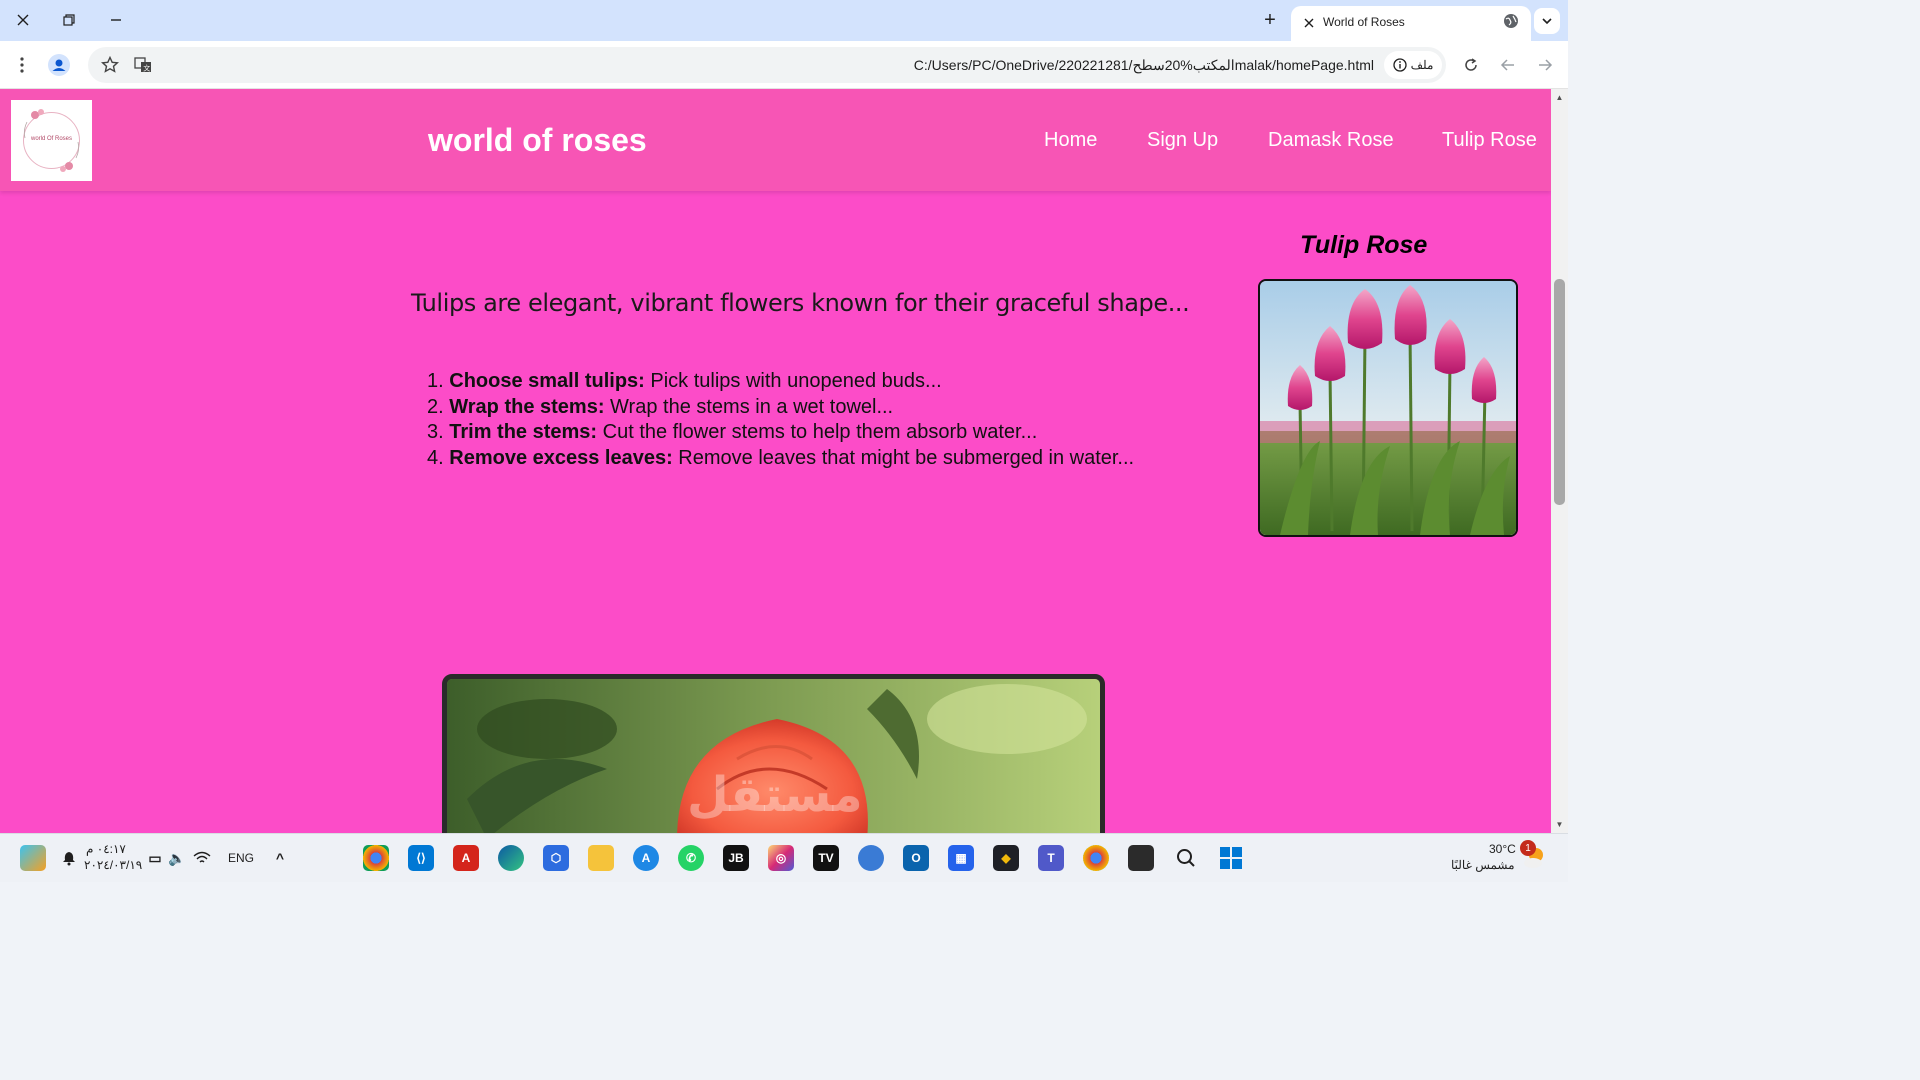  Describe the element at coordinates (784, 20) in the screenshot. I see `browser-titlebar: + World of Roses` at that location.